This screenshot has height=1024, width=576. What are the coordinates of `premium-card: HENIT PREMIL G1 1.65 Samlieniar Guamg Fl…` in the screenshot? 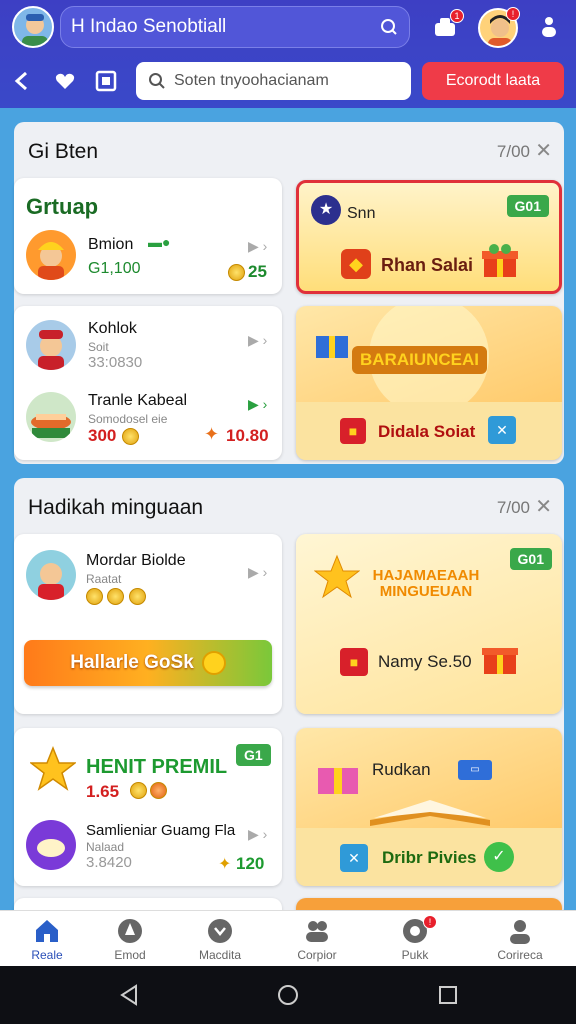 It's located at (148, 807).